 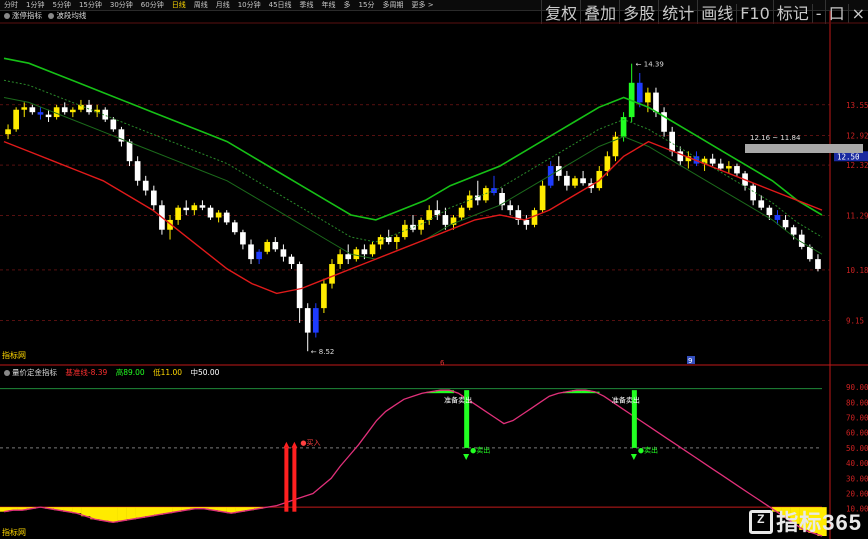 What do you see at coordinates (157, 372) in the screenshot?
I see `sub-l3-label: 低` at bounding box center [157, 372].